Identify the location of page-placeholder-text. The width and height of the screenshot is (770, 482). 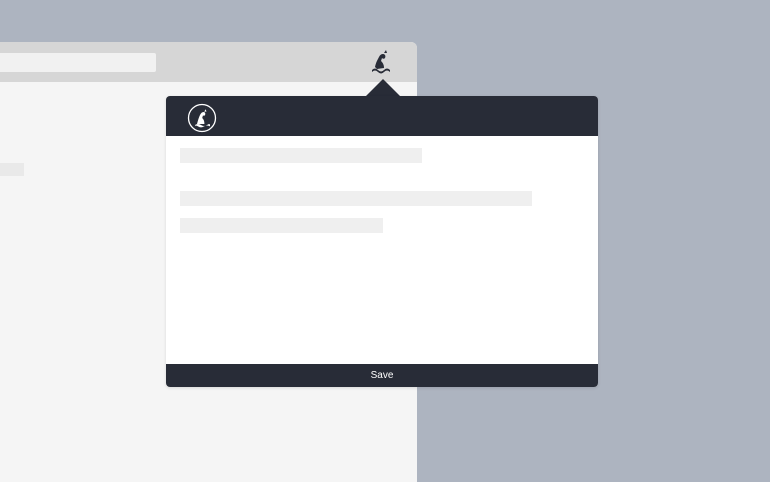
(12, 169).